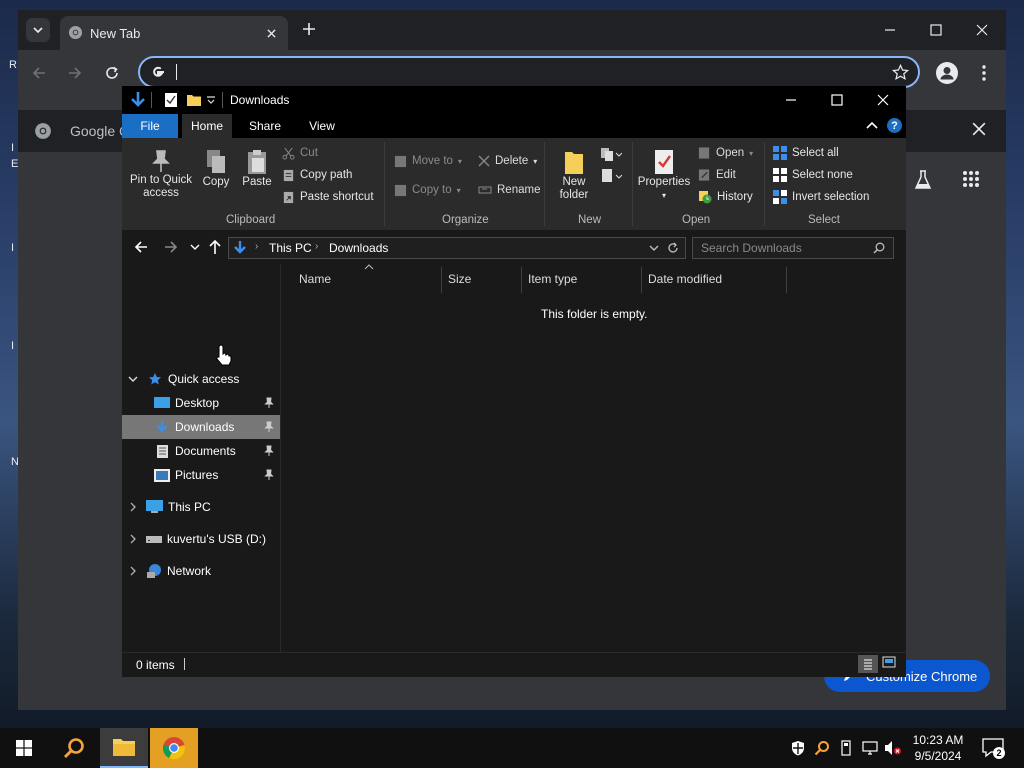  Describe the element at coordinates (100, 131) in the screenshot. I see `google-banner-text: Google C` at that location.